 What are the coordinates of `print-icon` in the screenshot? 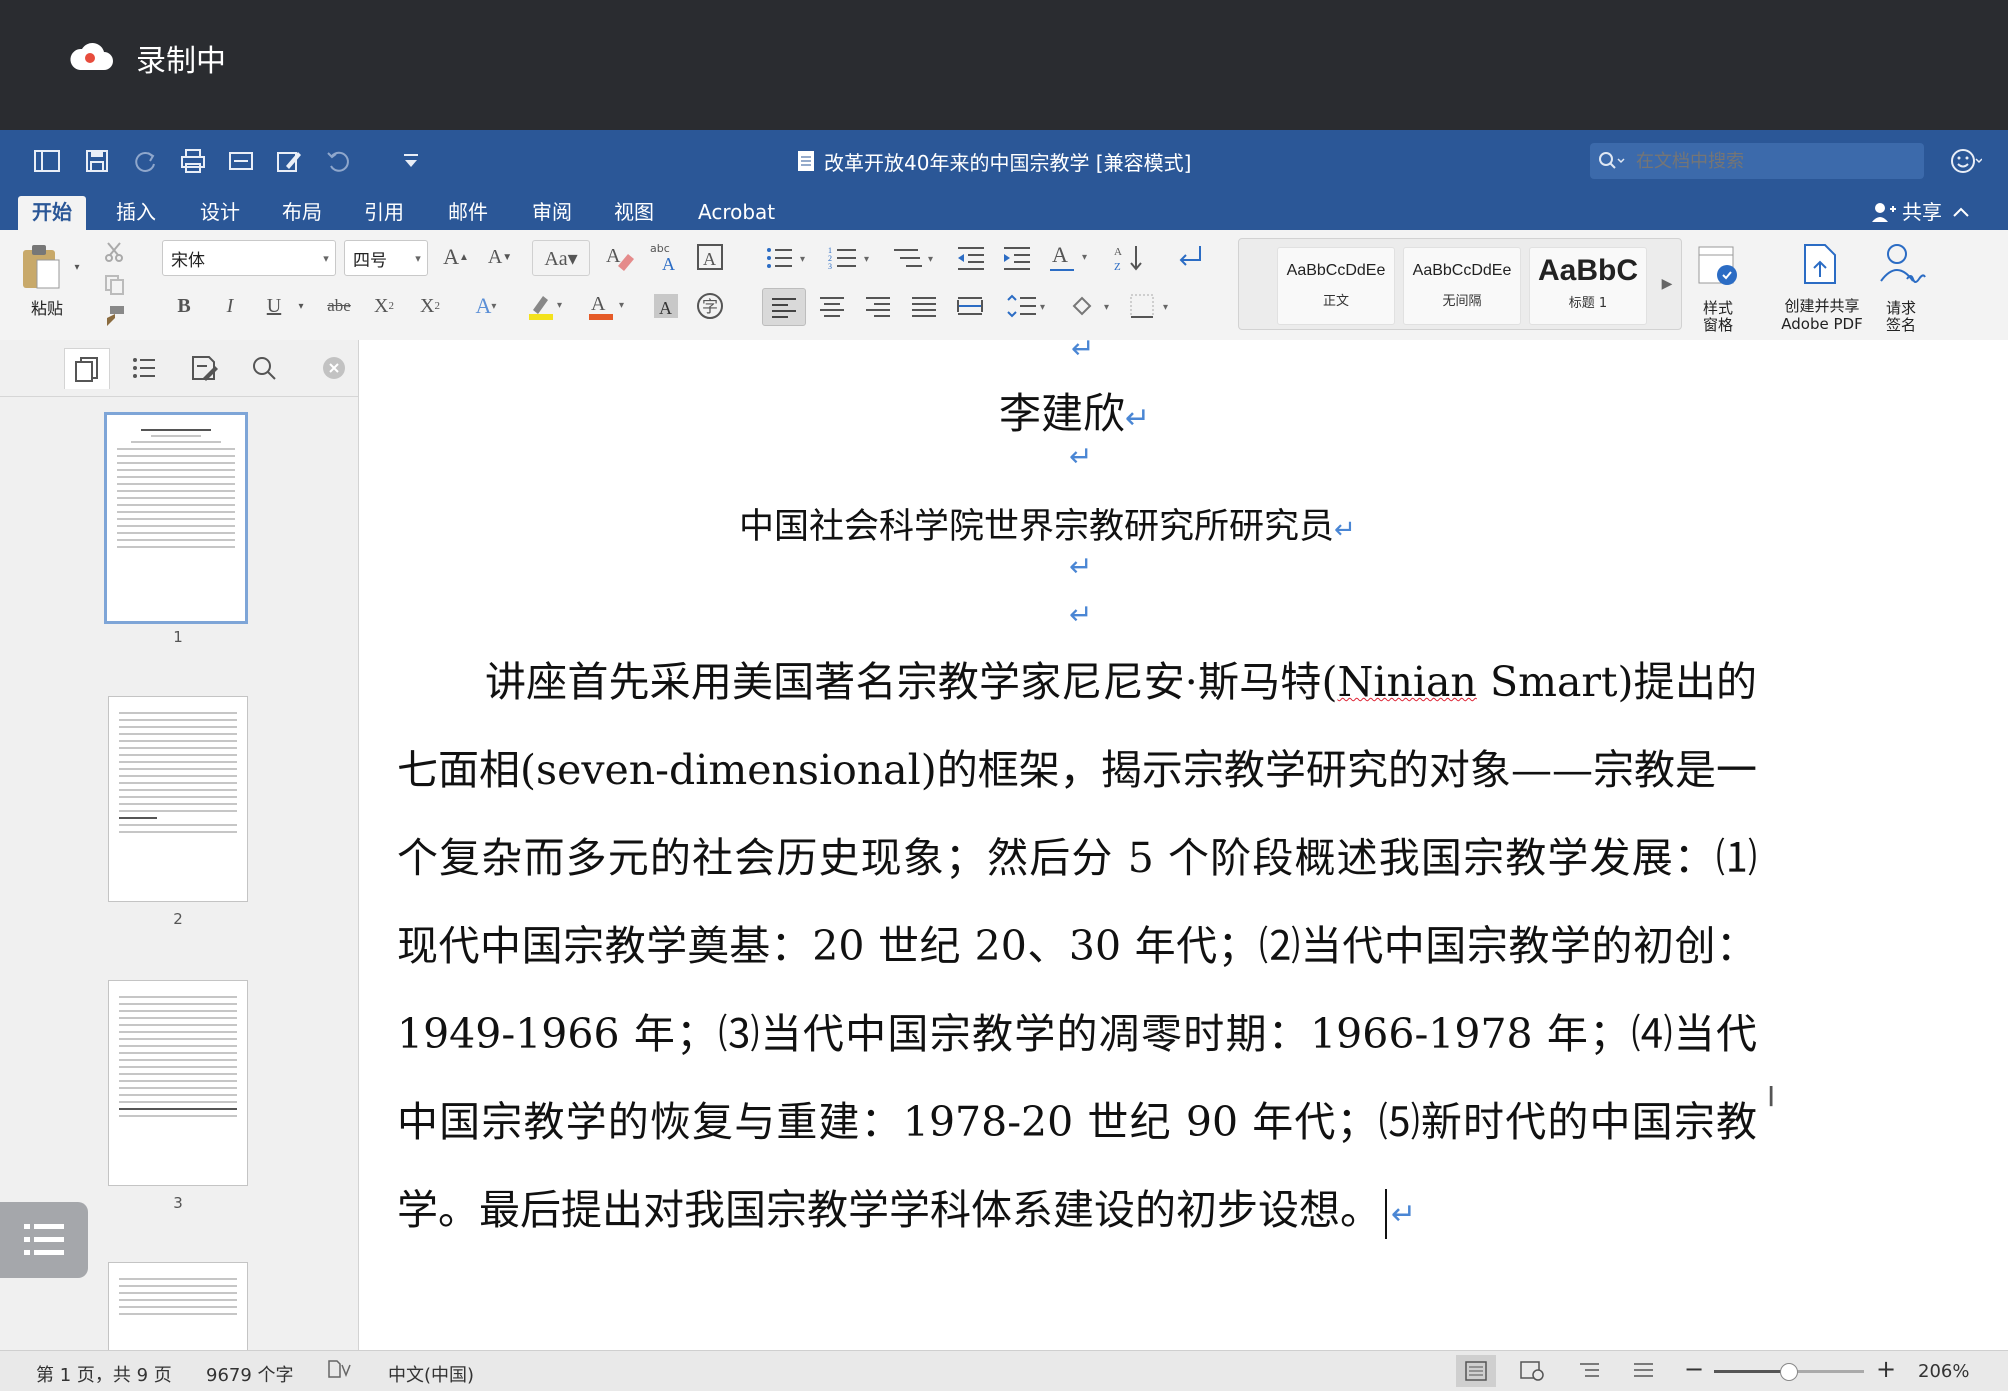 It's located at (193, 161).